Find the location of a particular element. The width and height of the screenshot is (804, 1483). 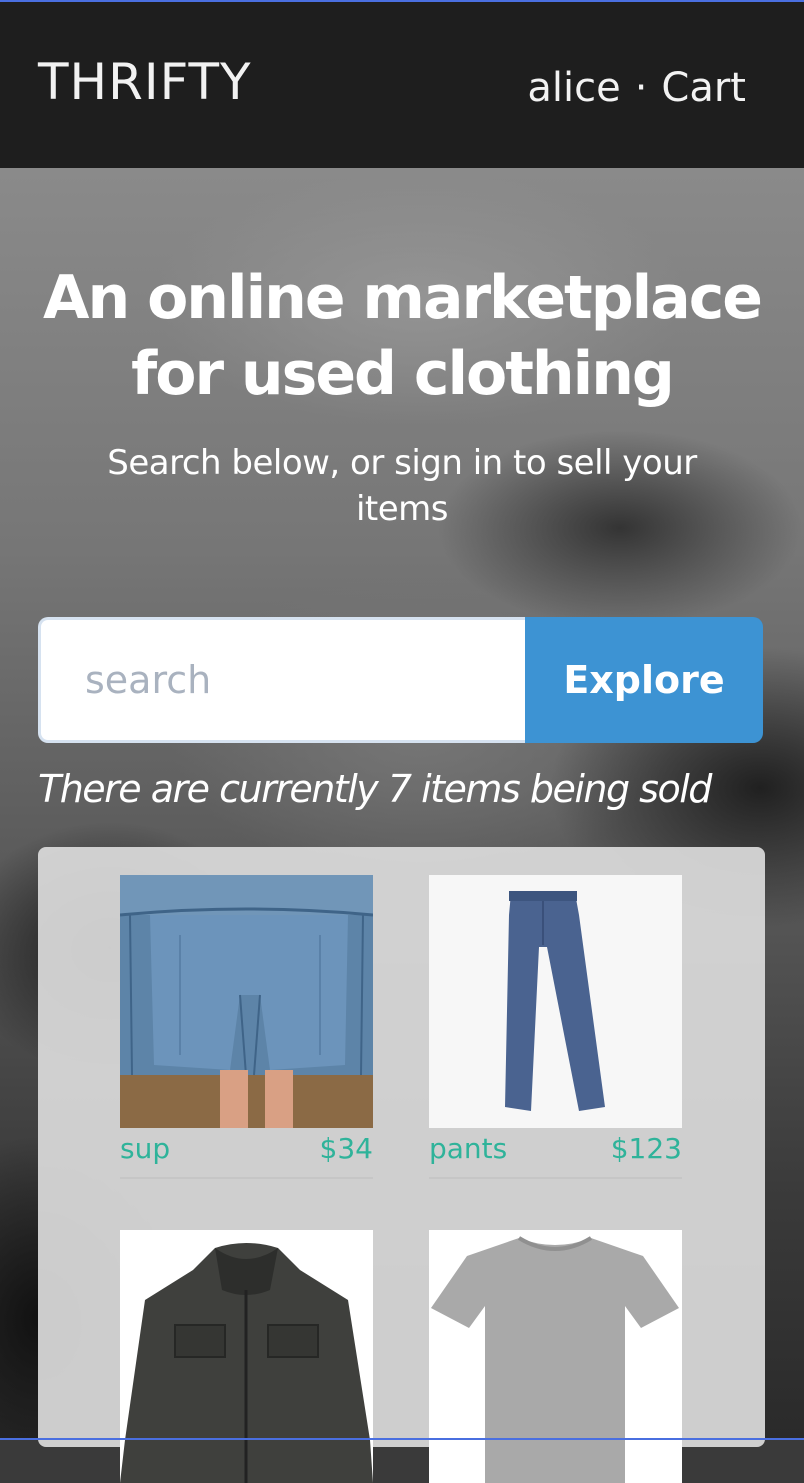

item-price: $34 is located at coordinates (346, 1148).